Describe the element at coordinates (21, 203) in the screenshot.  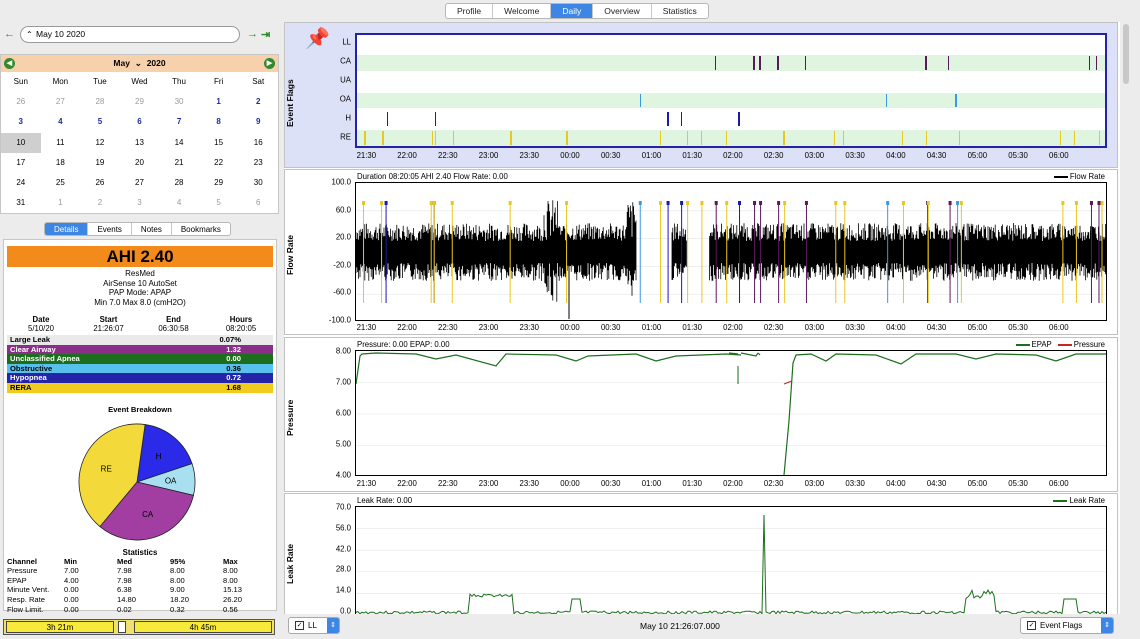
I see `calendar-day: 31` at that location.